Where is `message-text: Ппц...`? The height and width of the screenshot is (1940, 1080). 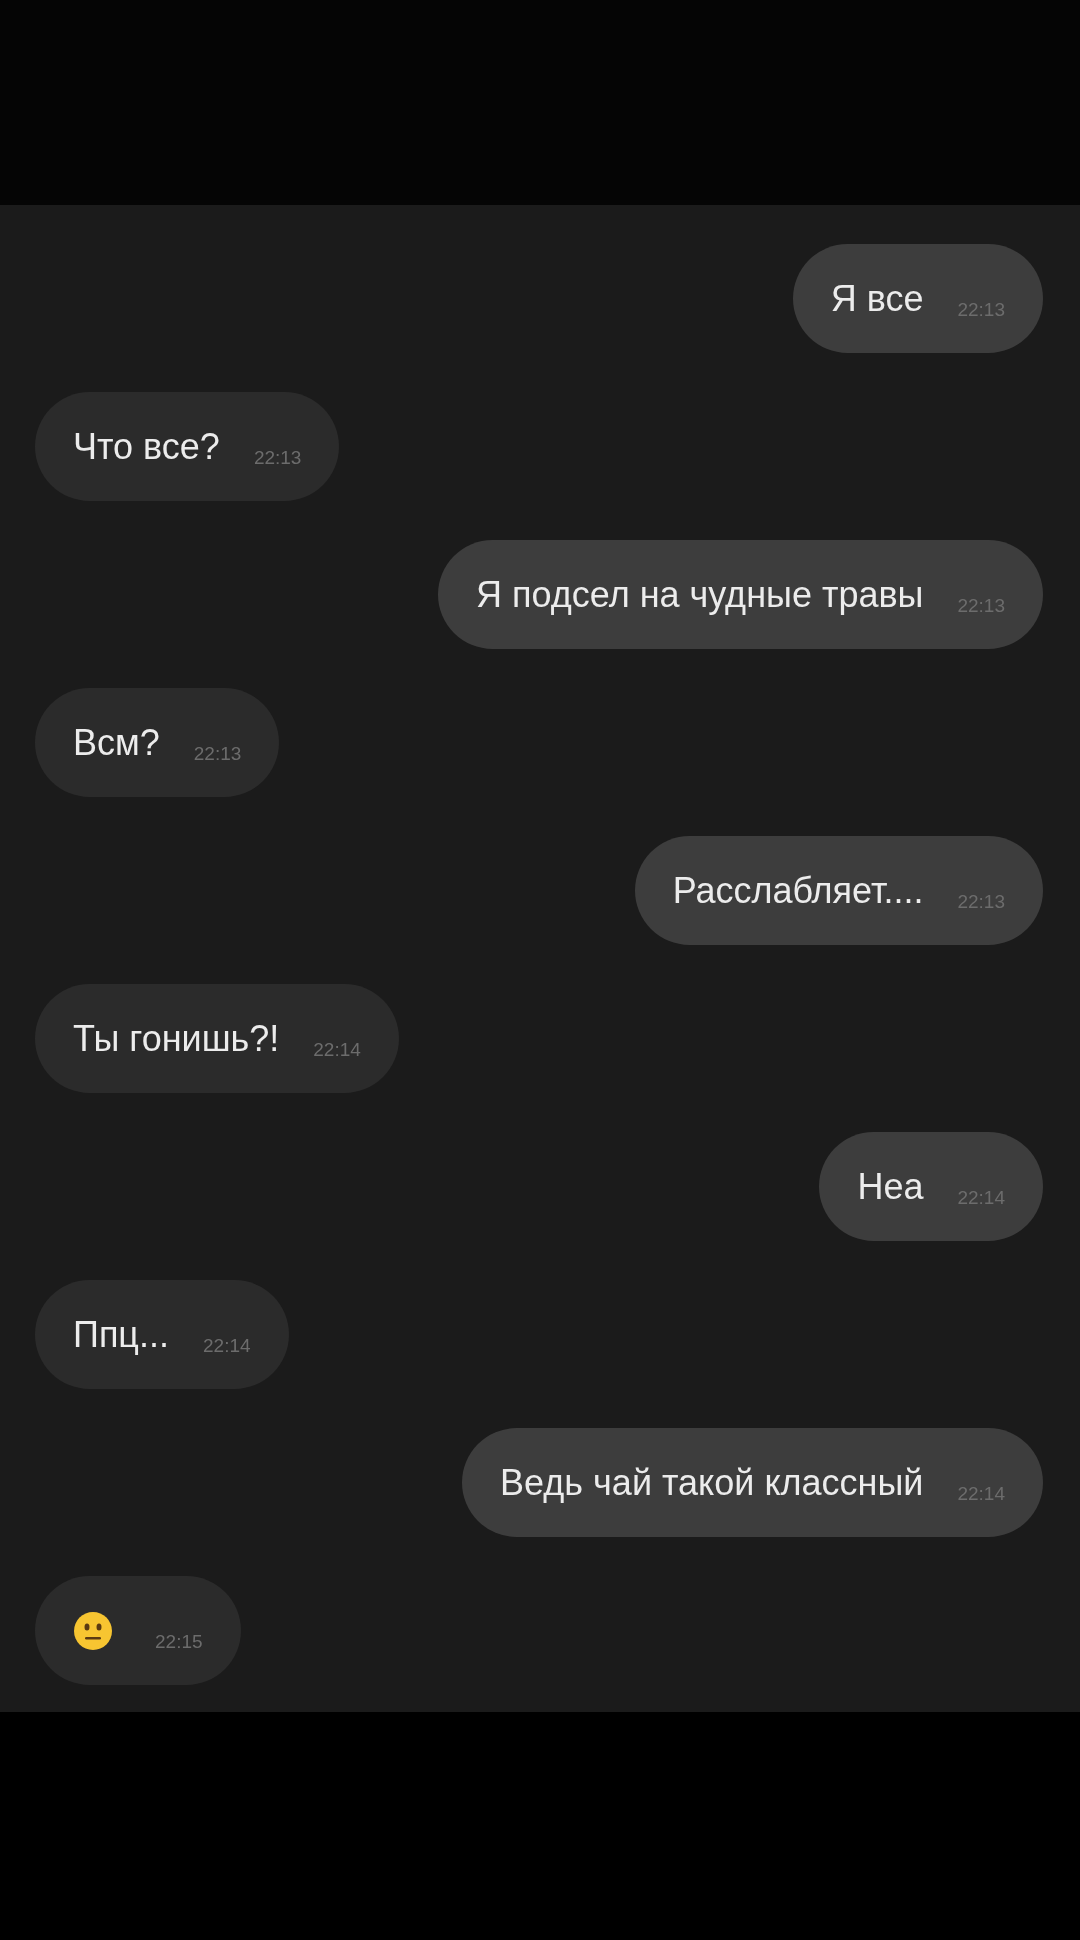
message-text: Ппц... is located at coordinates (121, 1334).